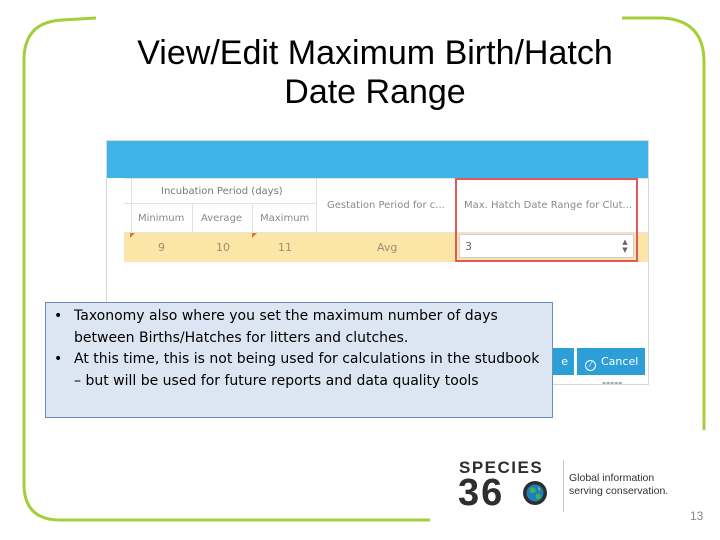 This screenshot has width=720, height=540. I want to click on screenshot-header-bar, so click(377, 159).